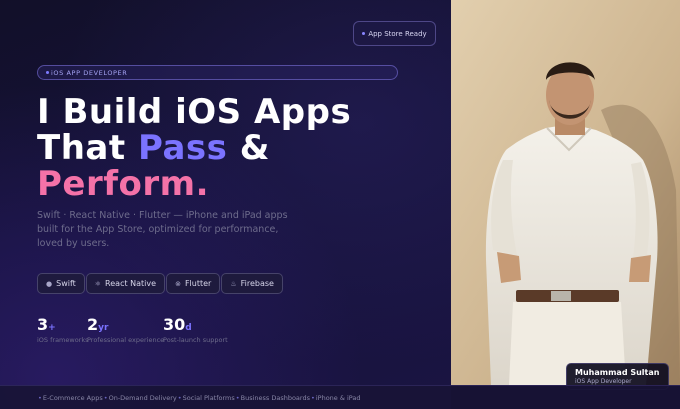 This screenshot has height=409, width=680. I want to click on ticker-item: Business Dashboards, so click(275, 397).